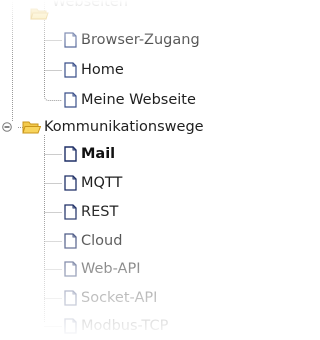 The image size is (320, 340). What do you see at coordinates (79, 12) in the screenshot?
I see `tree-node-webseiten: Webseiten` at bounding box center [79, 12].